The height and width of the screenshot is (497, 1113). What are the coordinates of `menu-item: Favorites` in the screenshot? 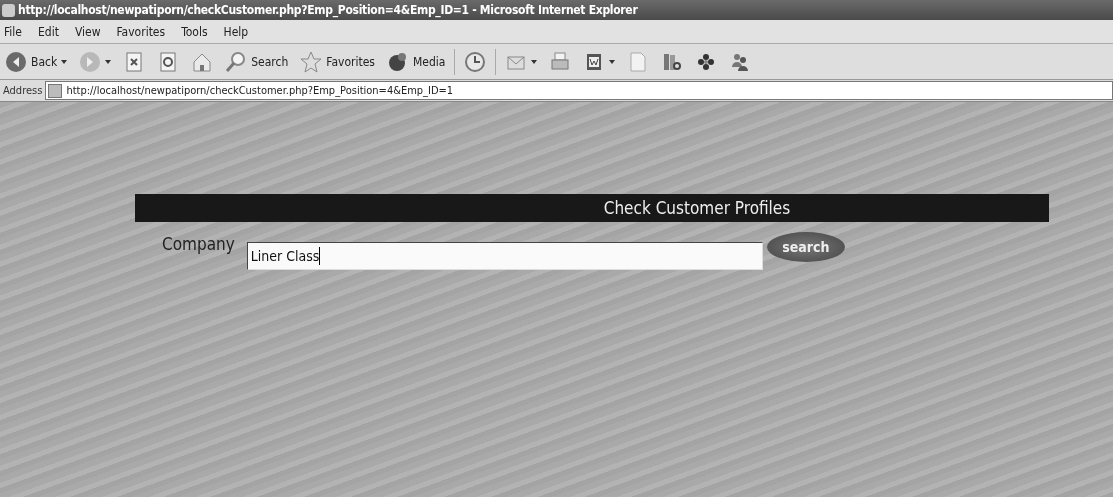 It's located at (141, 31).